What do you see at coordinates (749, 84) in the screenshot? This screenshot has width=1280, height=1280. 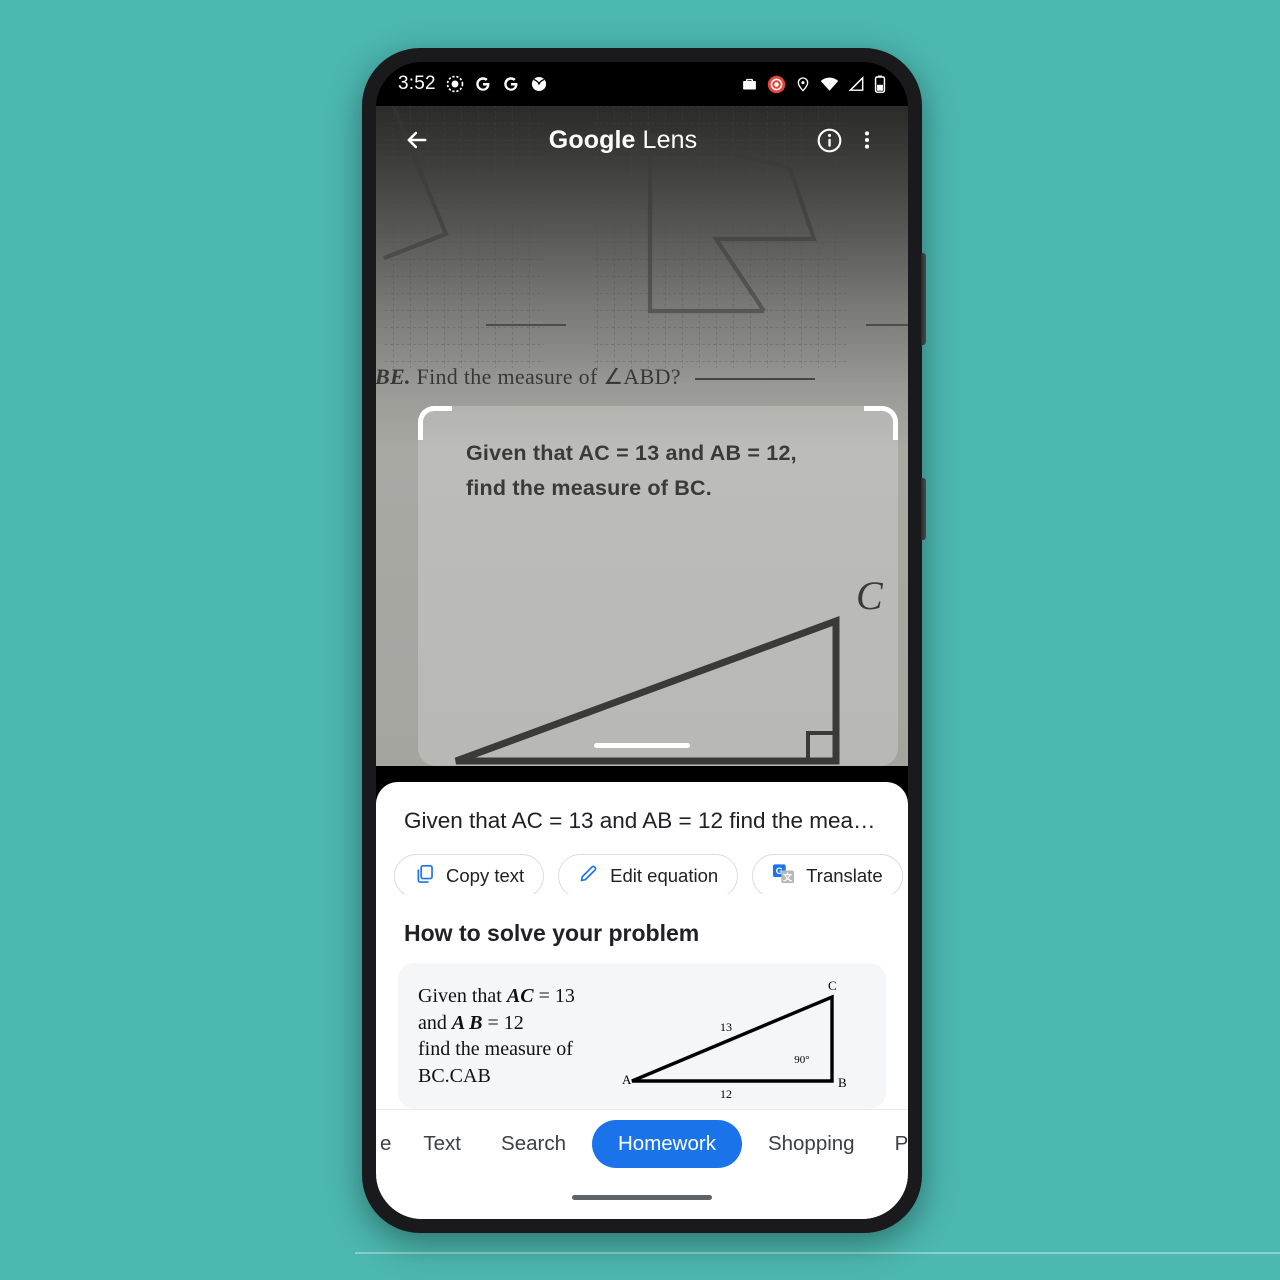 I see `briefcase-icon` at bounding box center [749, 84].